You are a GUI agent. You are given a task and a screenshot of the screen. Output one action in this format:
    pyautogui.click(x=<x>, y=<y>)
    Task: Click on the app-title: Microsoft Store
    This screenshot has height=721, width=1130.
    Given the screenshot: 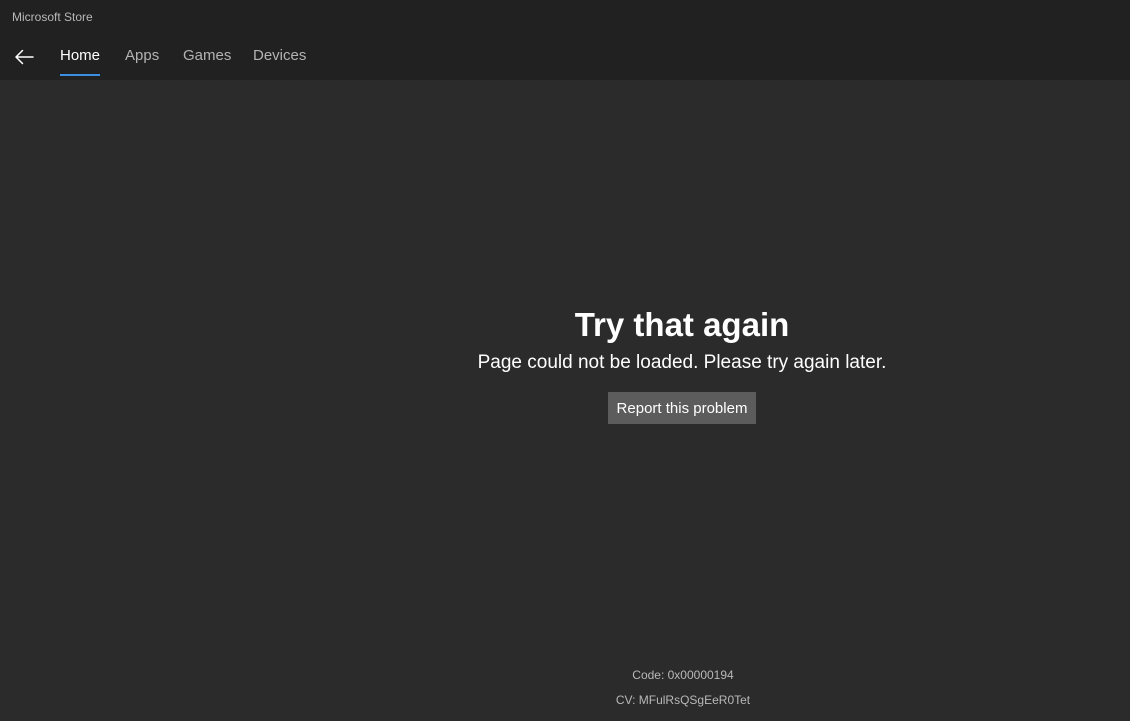 What is the action you would take?
    pyautogui.click(x=52, y=17)
    